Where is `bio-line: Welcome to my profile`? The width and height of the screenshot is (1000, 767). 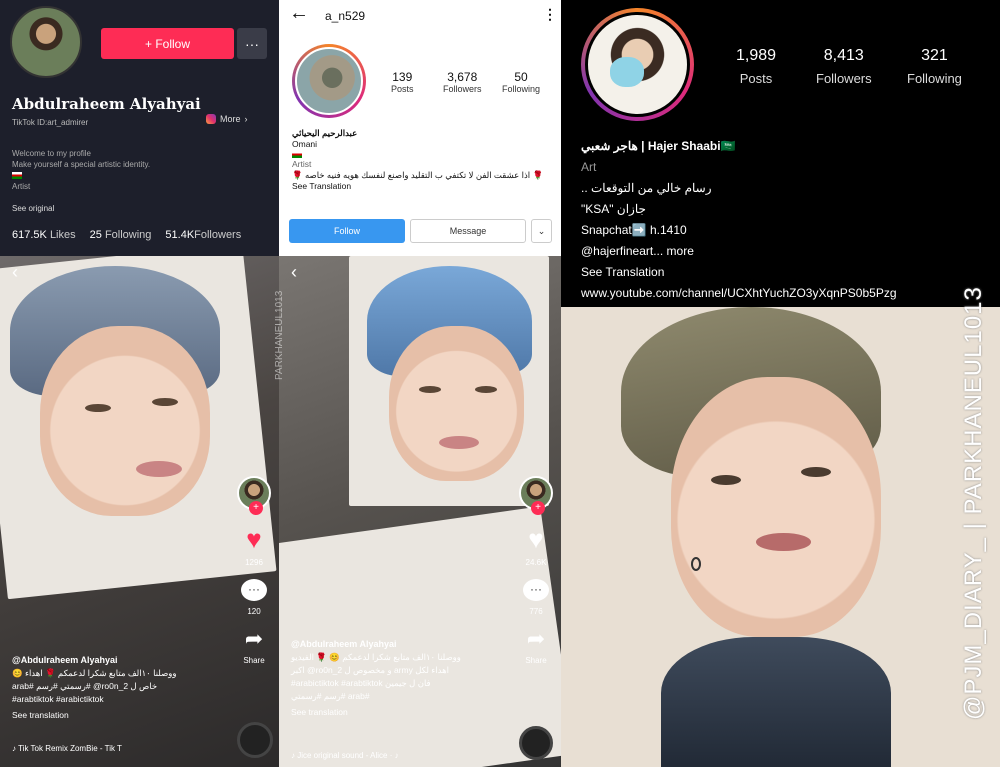 bio-line: Welcome to my profile is located at coordinates (51, 153).